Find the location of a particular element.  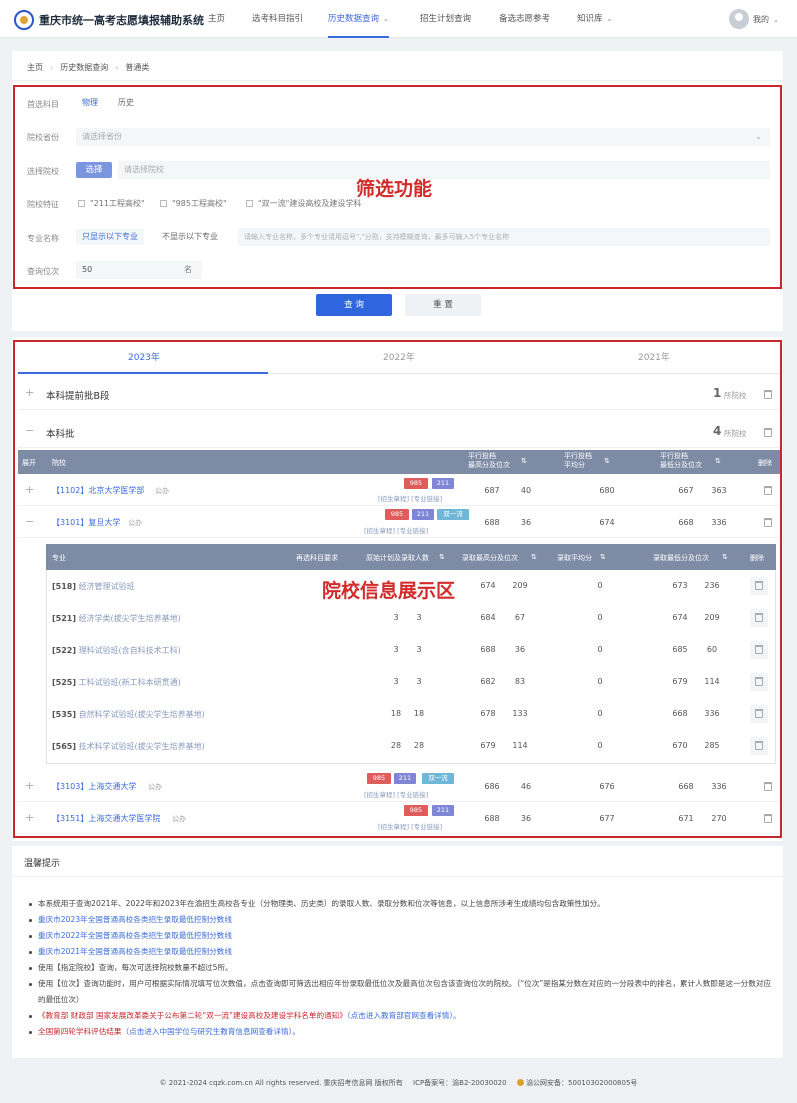

rank-label: 查询位次 is located at coordinates (43, 271).